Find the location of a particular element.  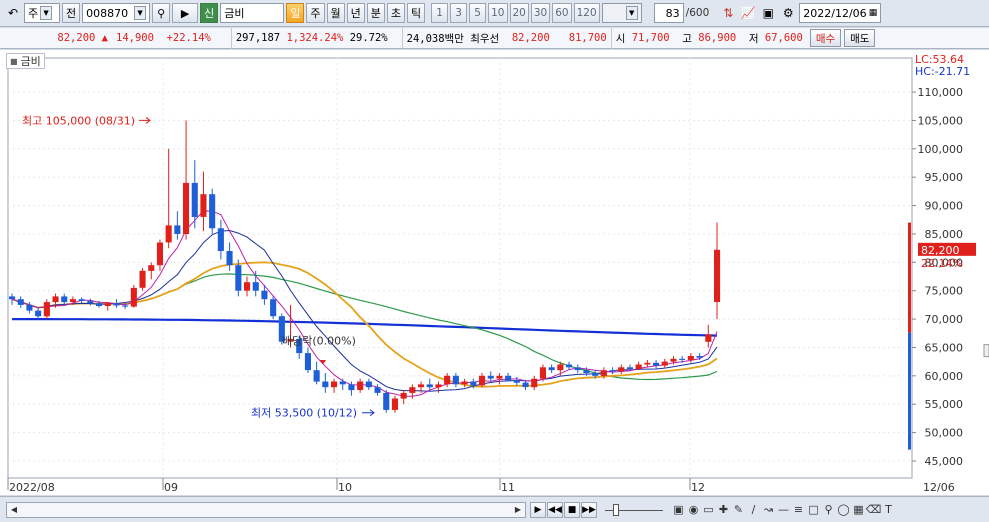

current-price-cell: 82,200 ▲ is located at coordinates (56, 38).